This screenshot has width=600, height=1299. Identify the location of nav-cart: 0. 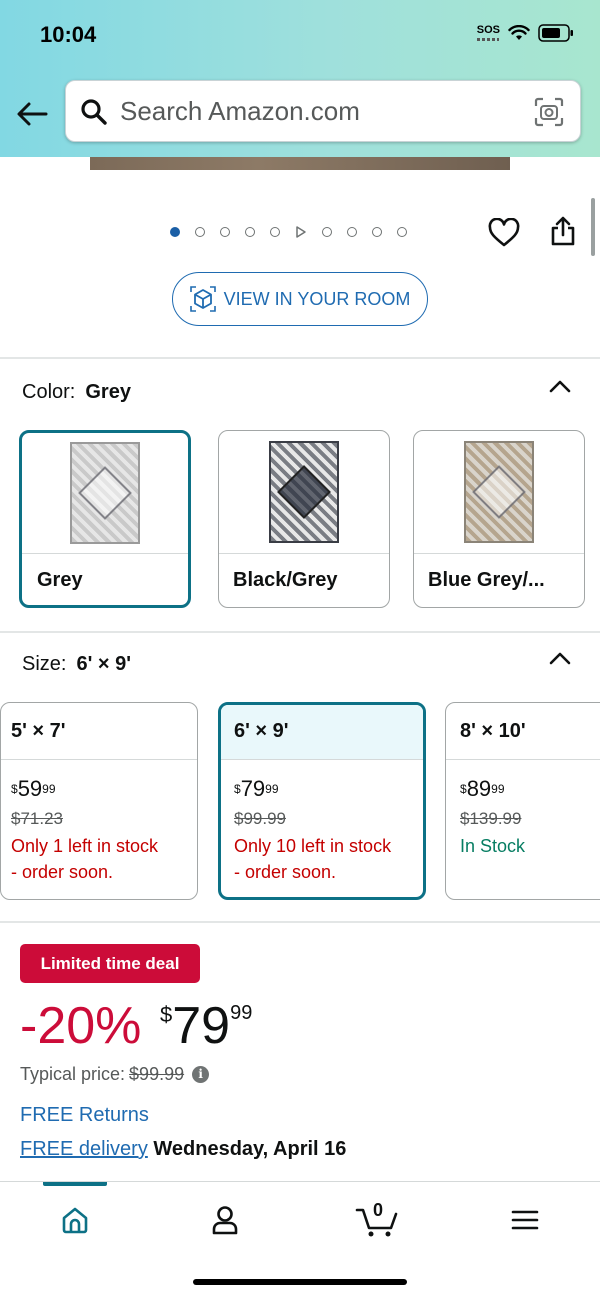
(377, 1220).